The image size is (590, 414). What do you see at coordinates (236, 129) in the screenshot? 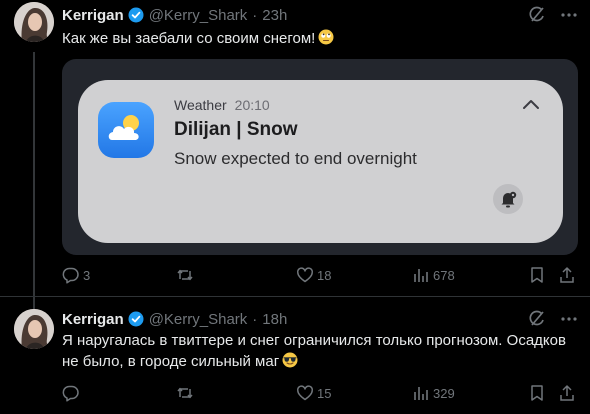
I see `notification-title: Dilijan | Snow` at bounding box center [236, 129].